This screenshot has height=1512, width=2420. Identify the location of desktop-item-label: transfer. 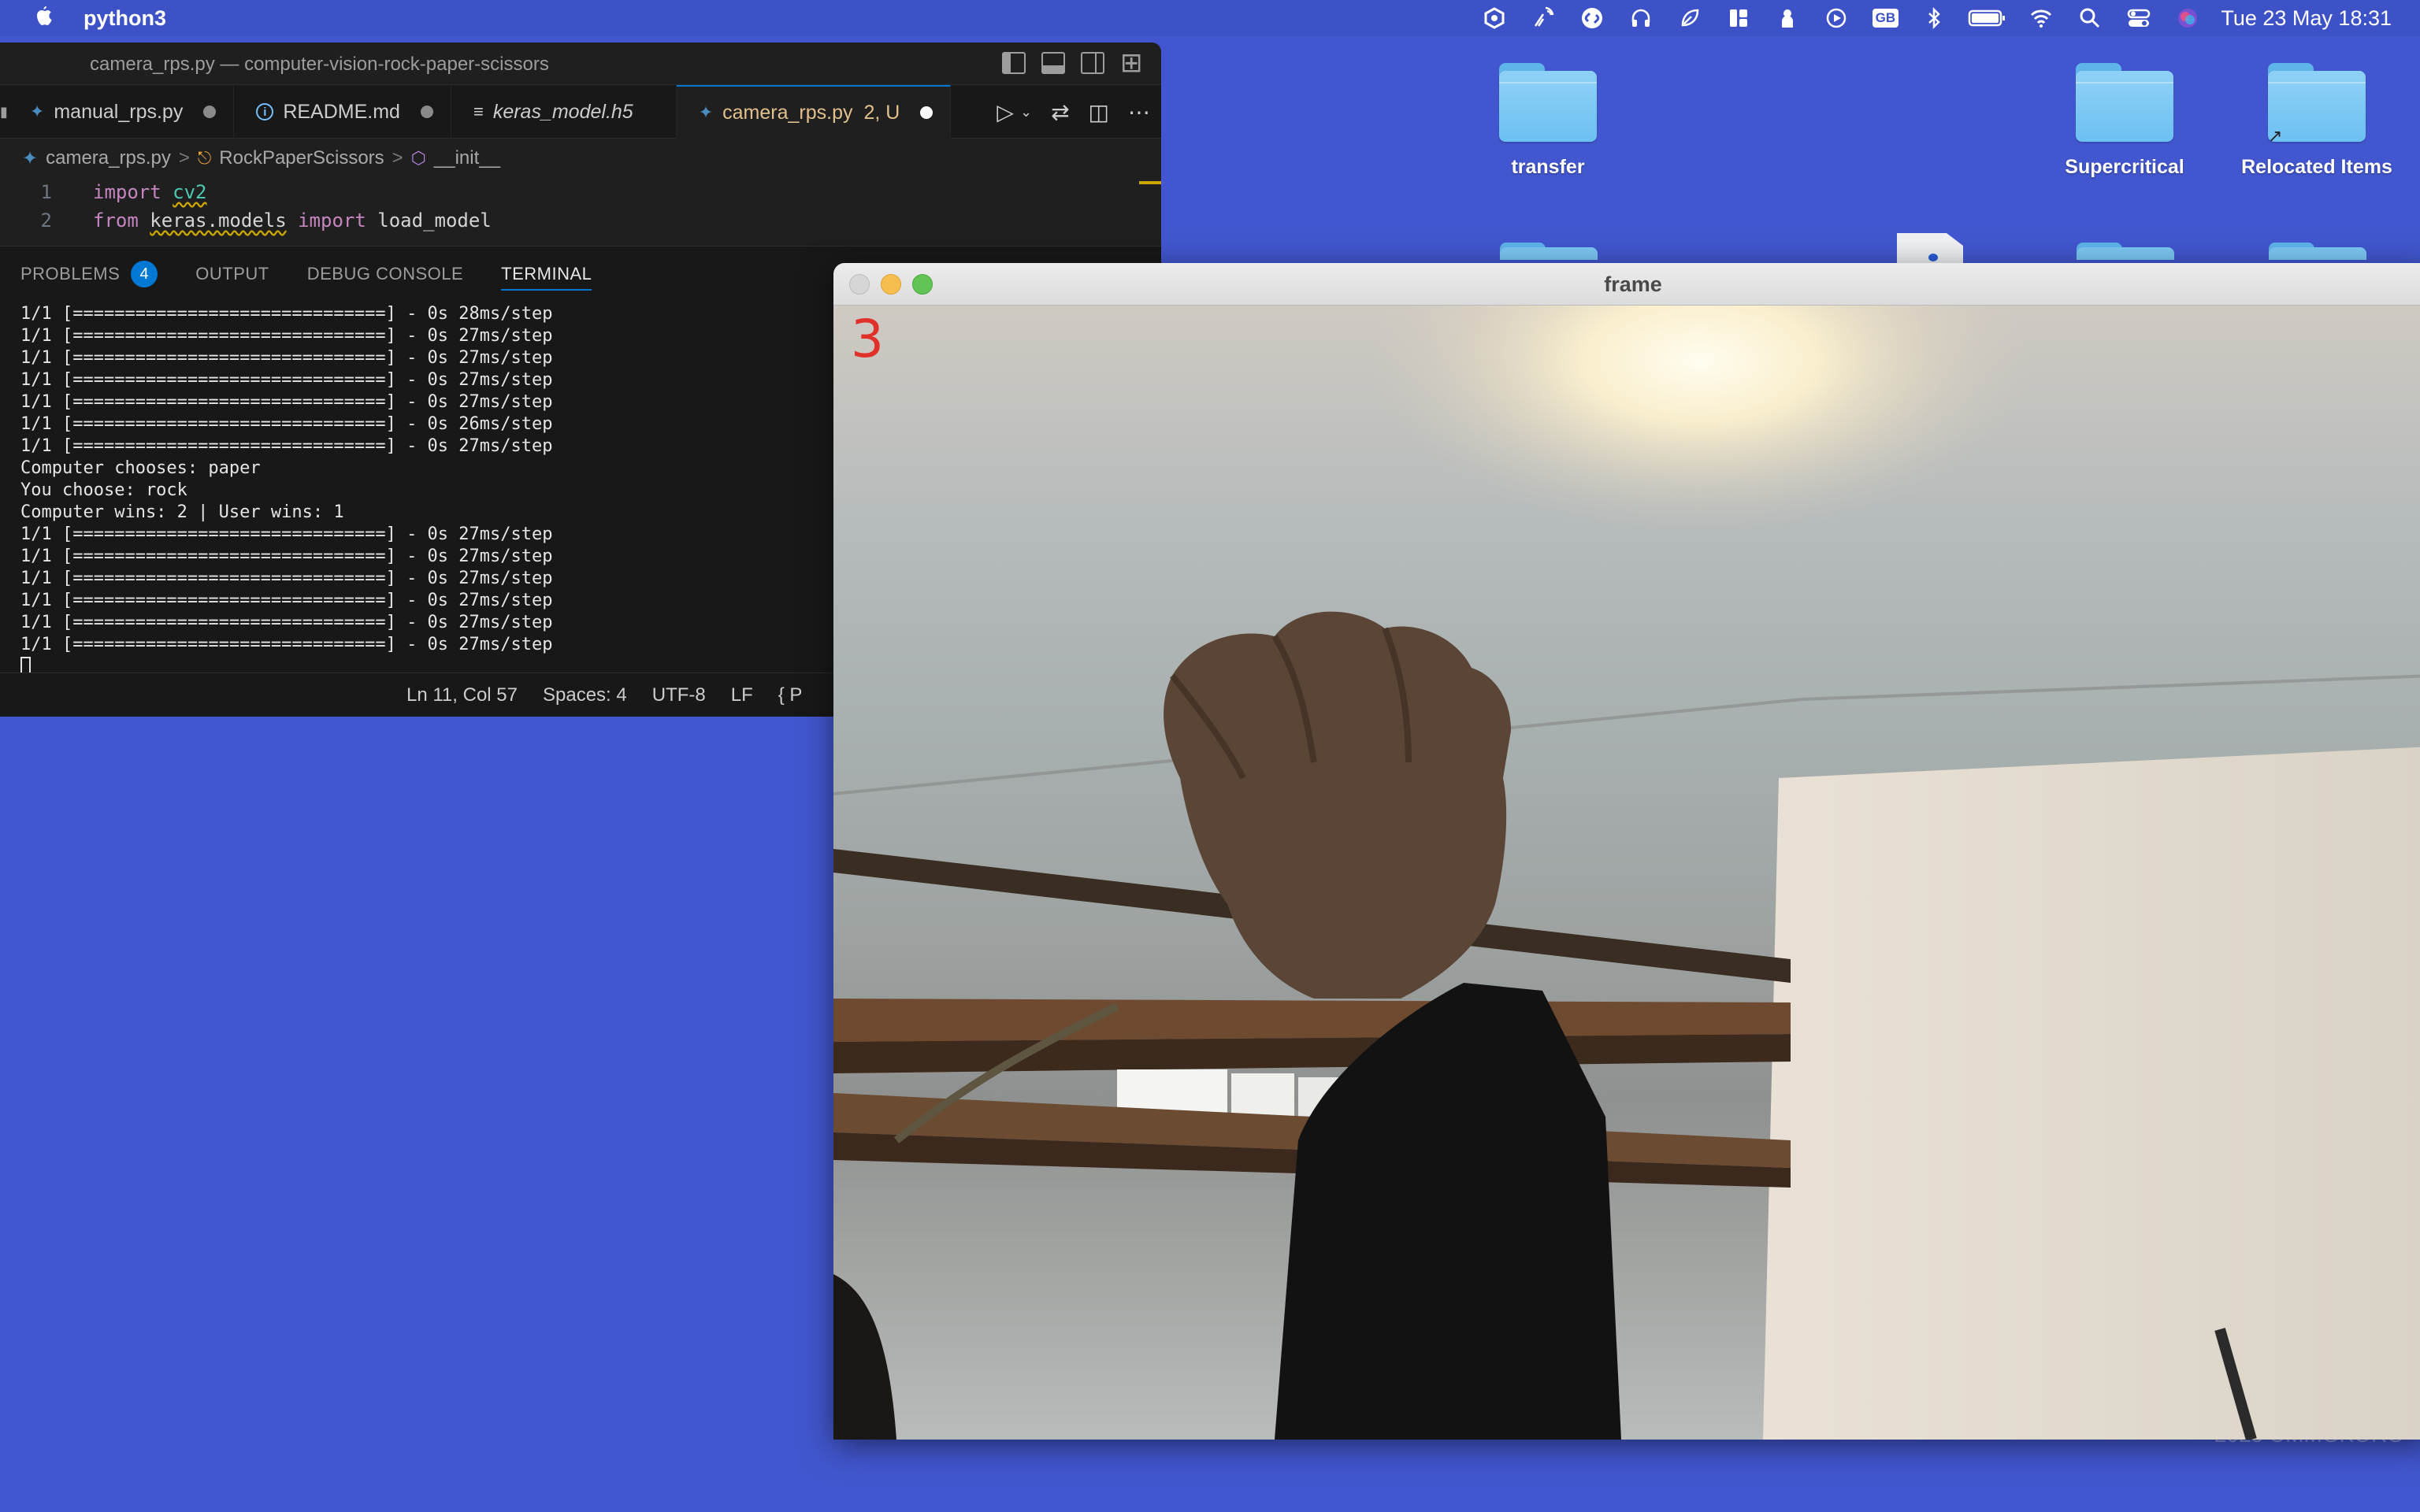
(1548, 167).